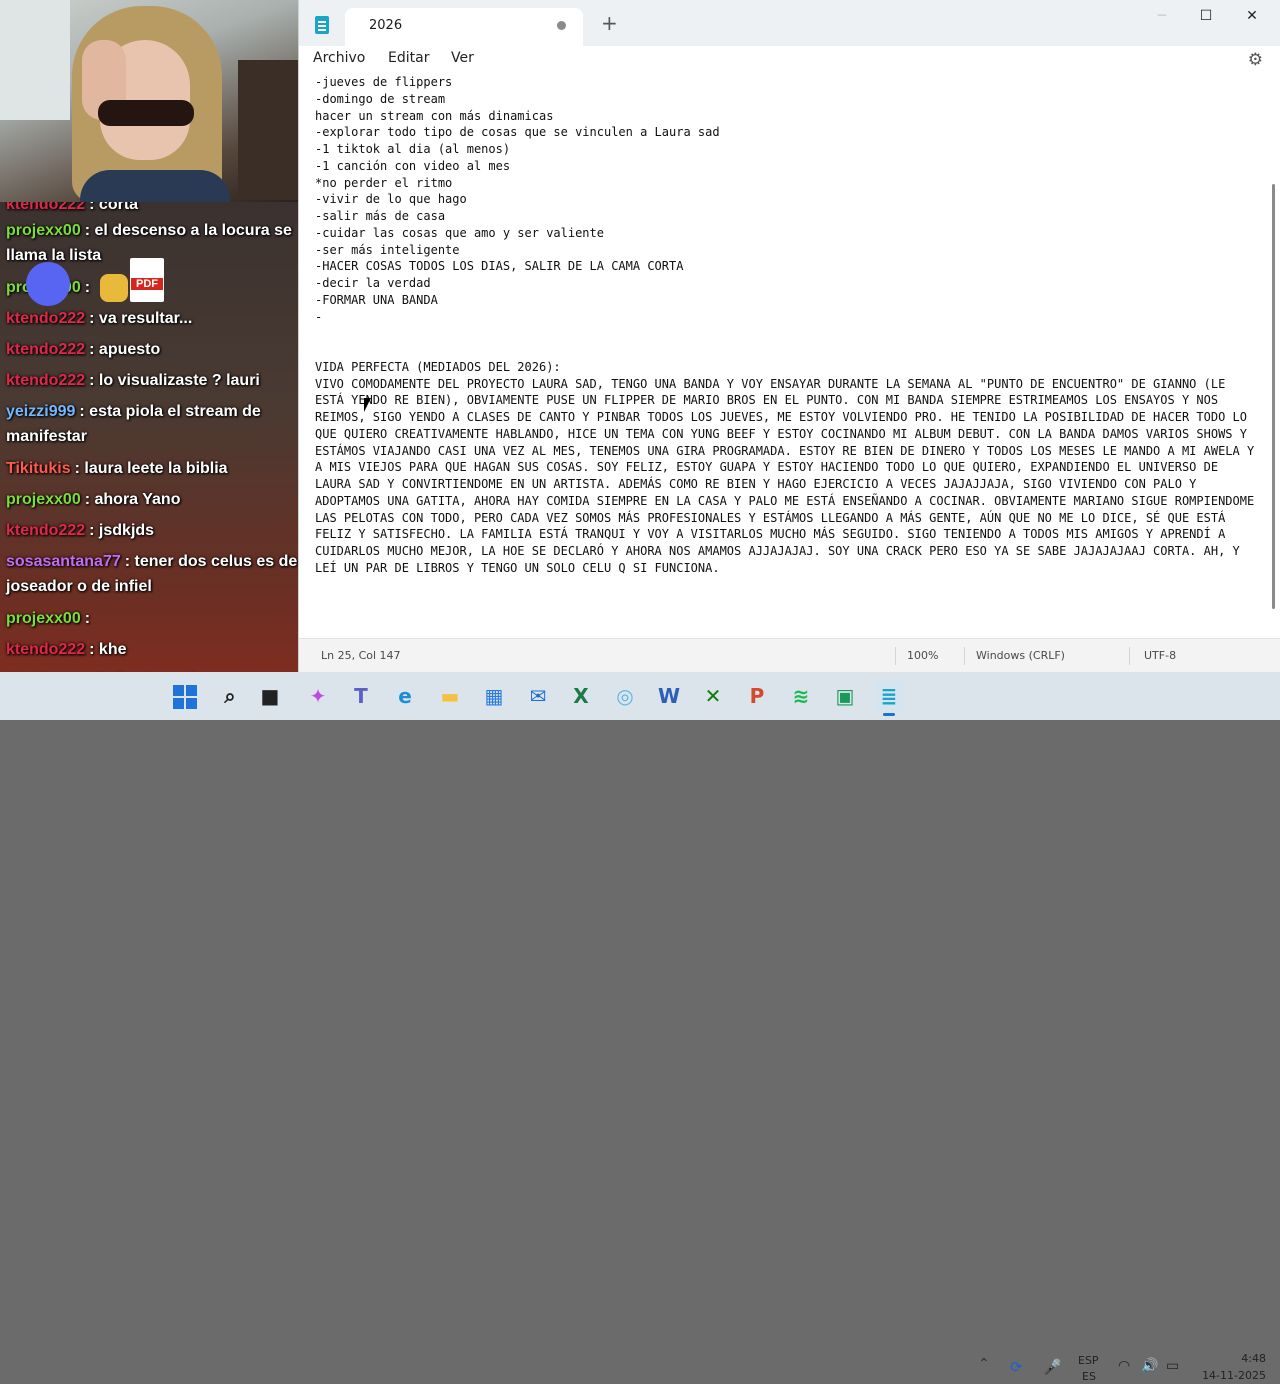 Image resolution: width=1280 pixels, height=1384 pixels. Describe the element at coordinates (787, 317) in the screenshot. I see `text-line: -` at that location.